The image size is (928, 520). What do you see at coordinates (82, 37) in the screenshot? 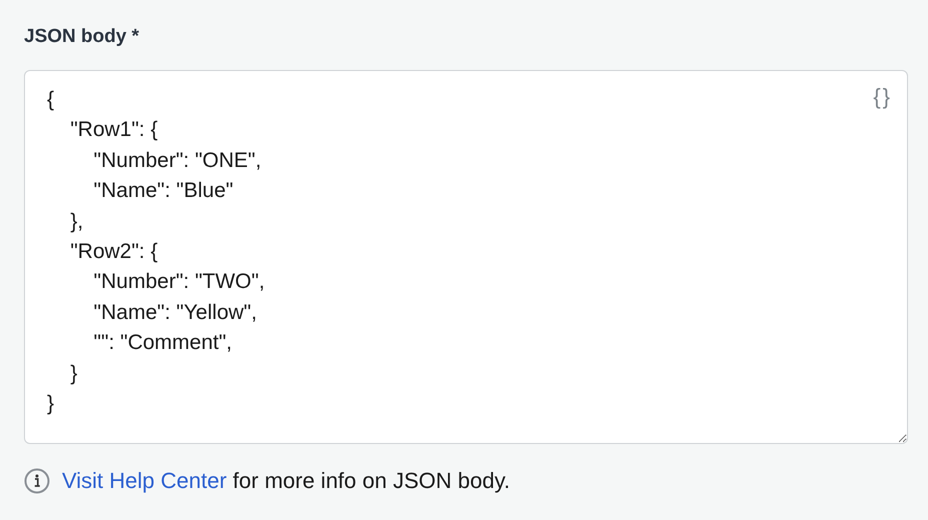
I see `field-label: JSON body *` at bounding box center [82, 37].